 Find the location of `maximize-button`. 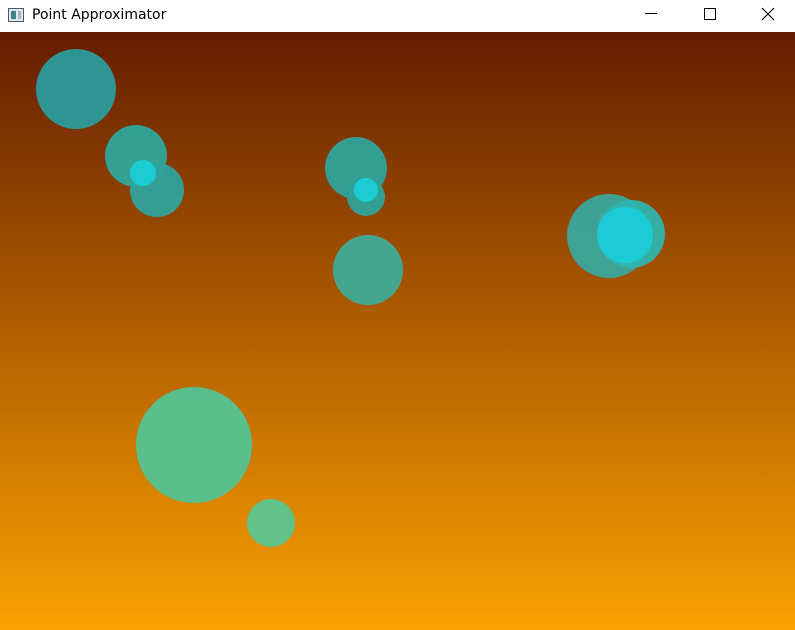

maximize-button is located at coordinates (709, 16).